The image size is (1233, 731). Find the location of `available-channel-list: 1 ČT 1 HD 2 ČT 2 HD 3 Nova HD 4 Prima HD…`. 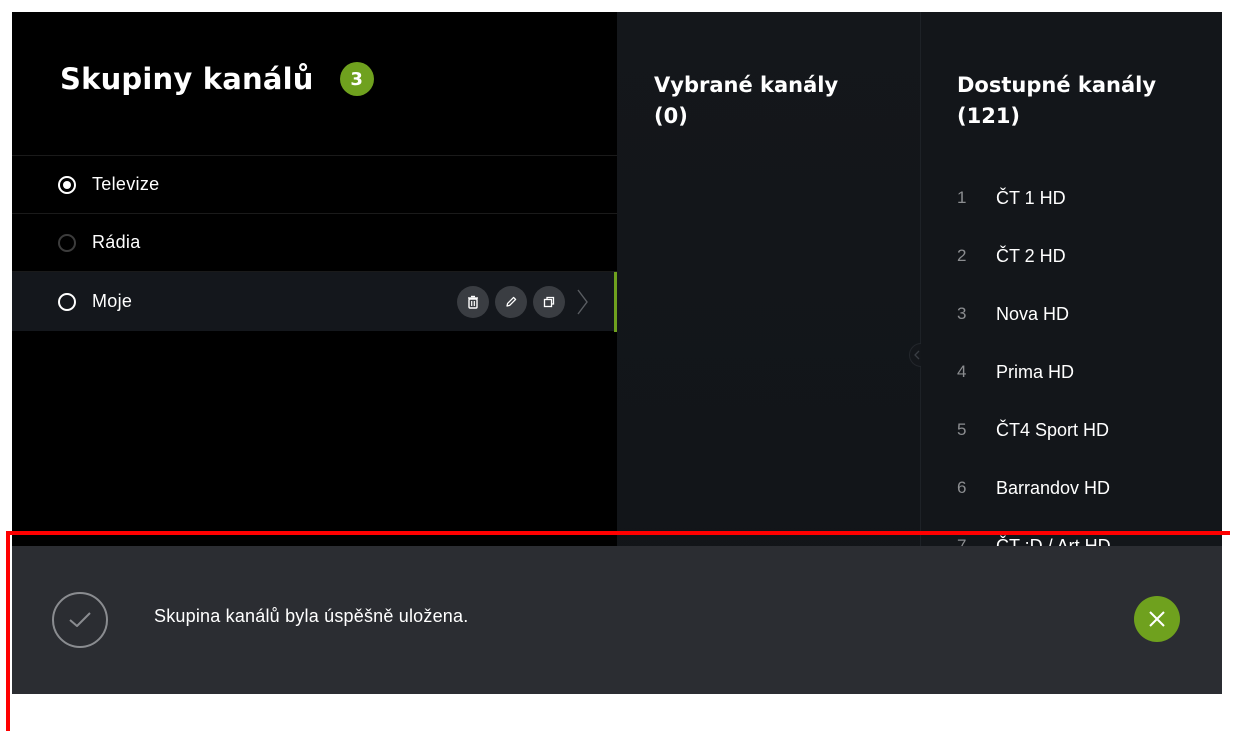

available-channel-list: 1 ČT 1 HD 2 ČT 2 HD 3 Nova HD 4 Prima HD… is located at coordinates (1034, 372).